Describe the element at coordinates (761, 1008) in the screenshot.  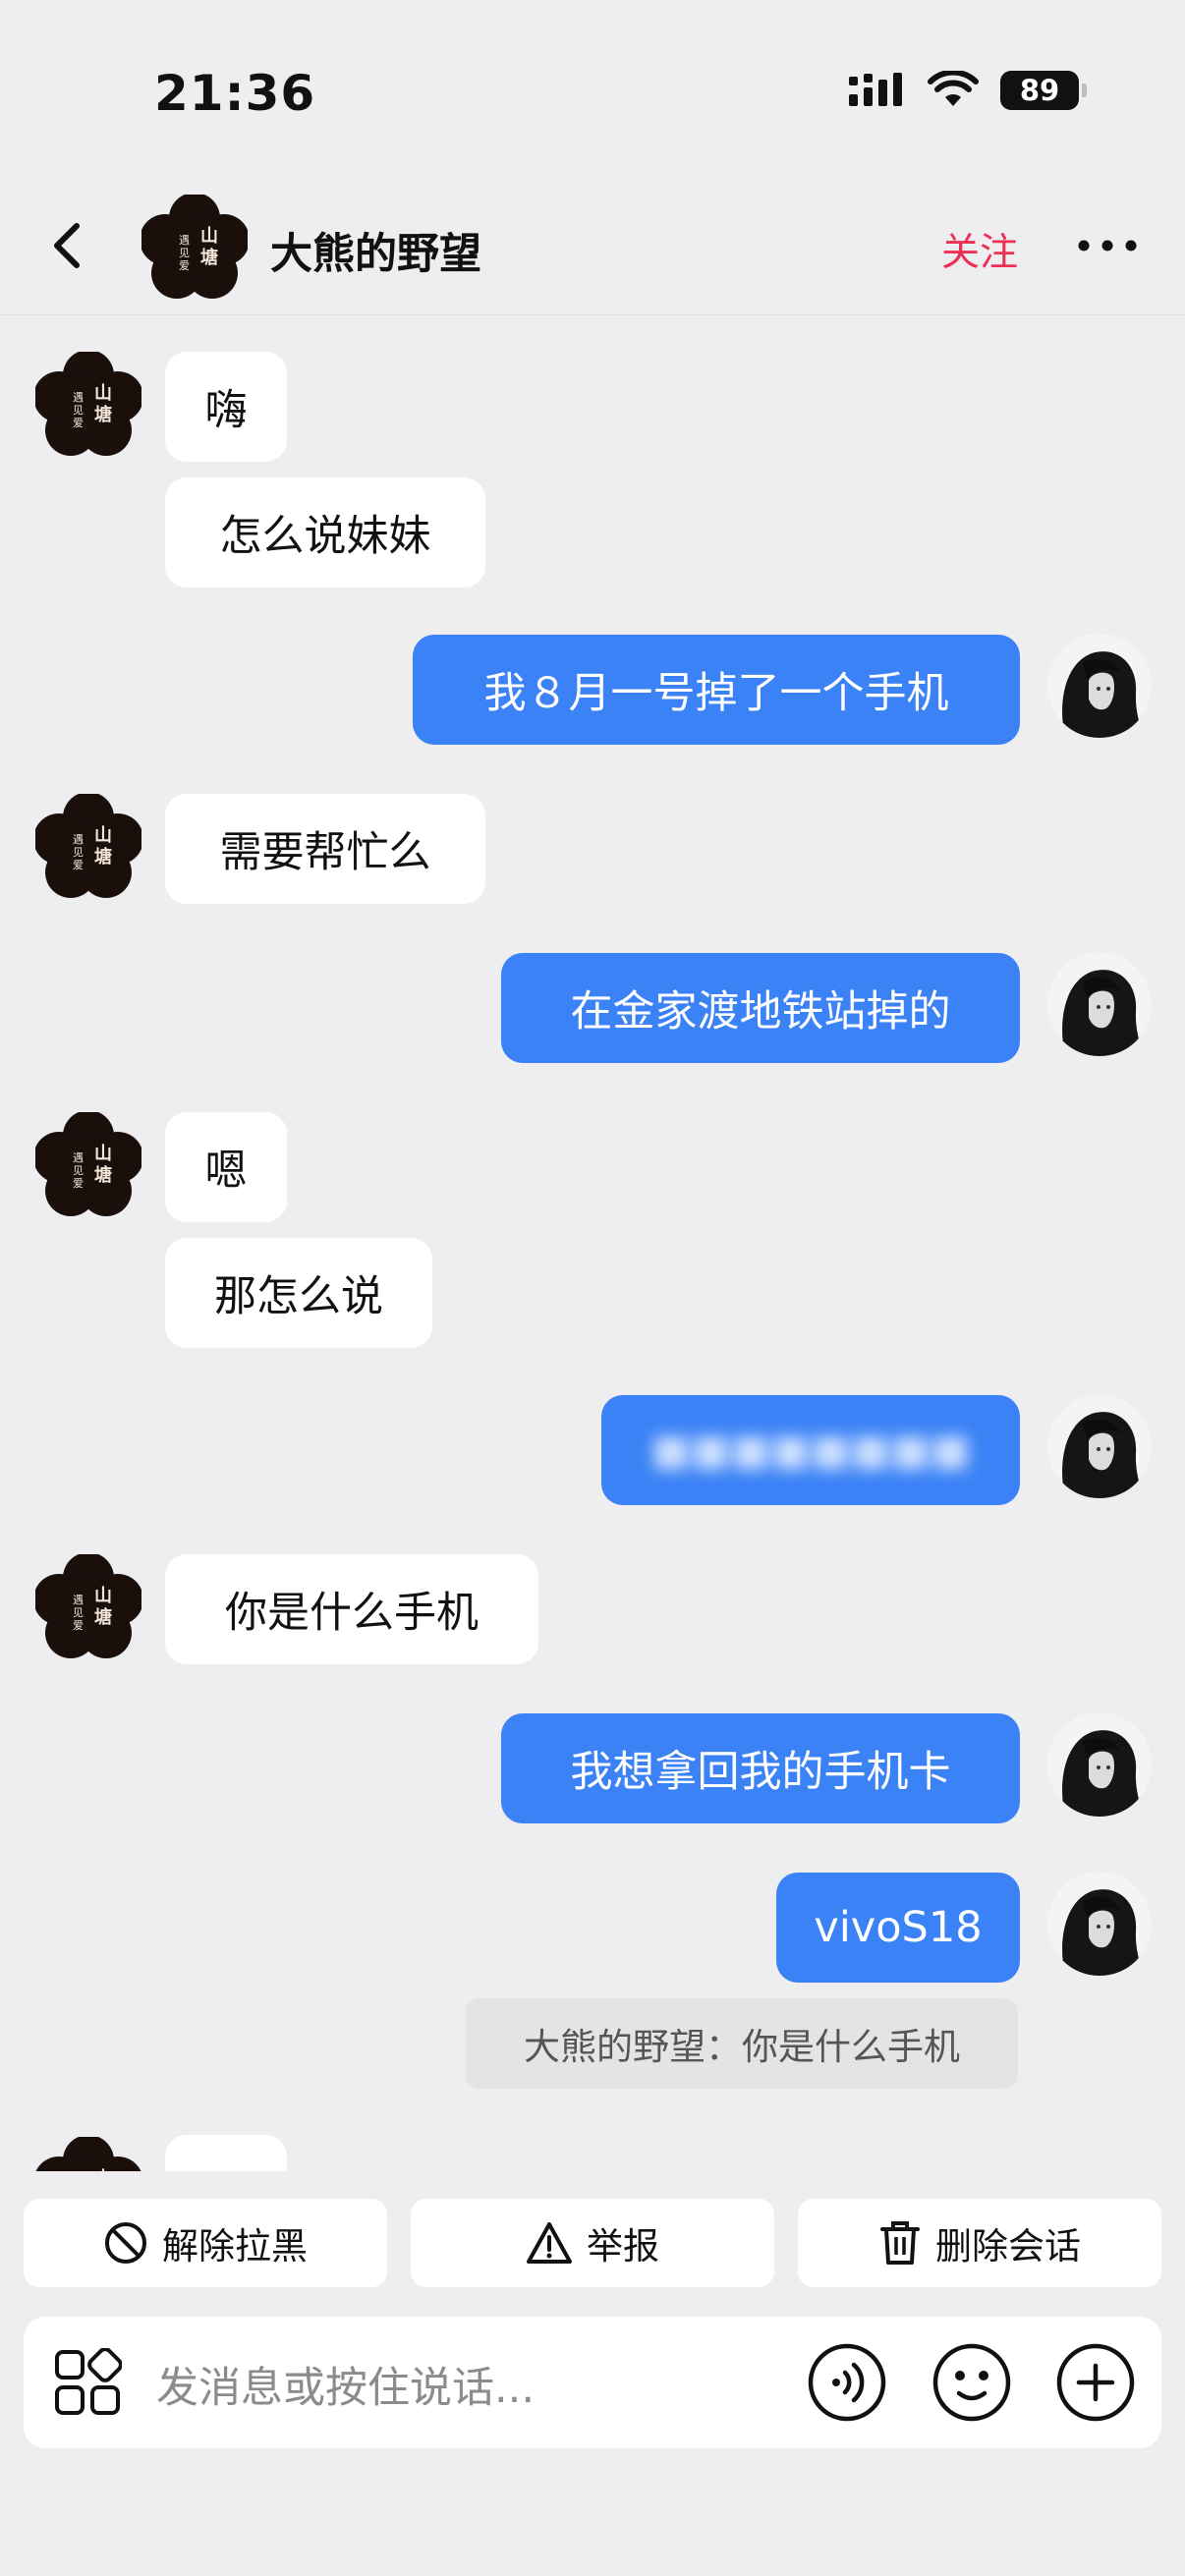
I see `message-bubble-out: 在金家渡地铁站掉的` at that location.